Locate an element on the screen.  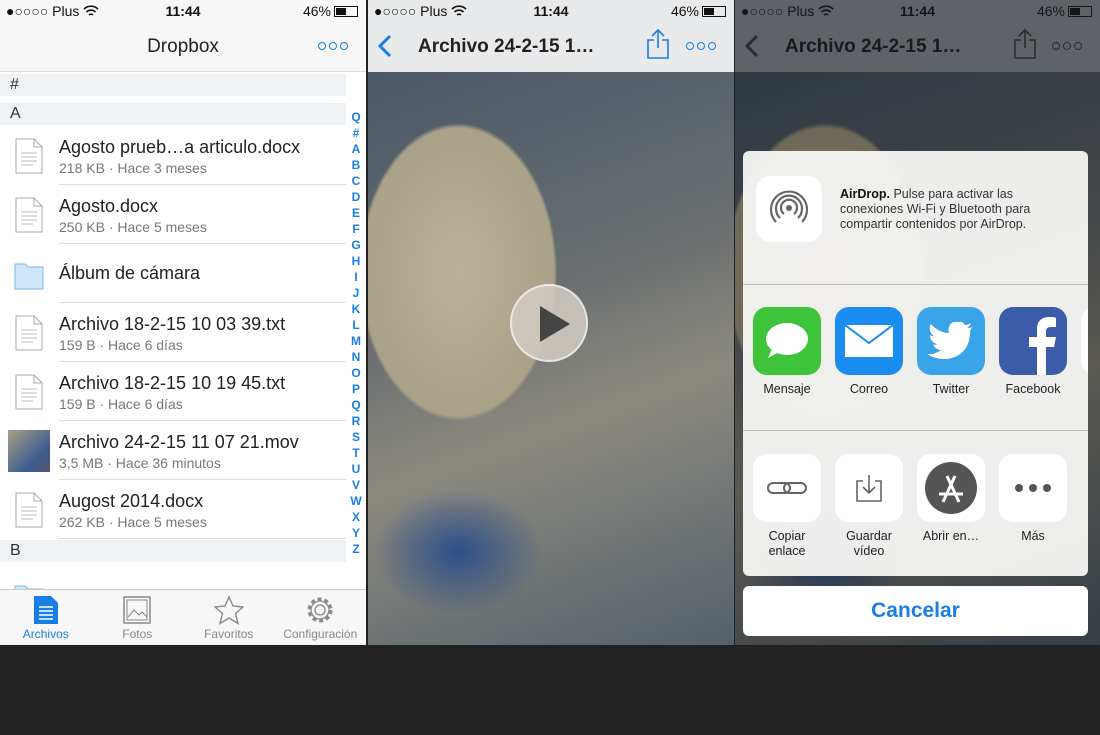
file-name: Archivo 18-2-15 10 19 45.txt is located at coordinates (172, 383).